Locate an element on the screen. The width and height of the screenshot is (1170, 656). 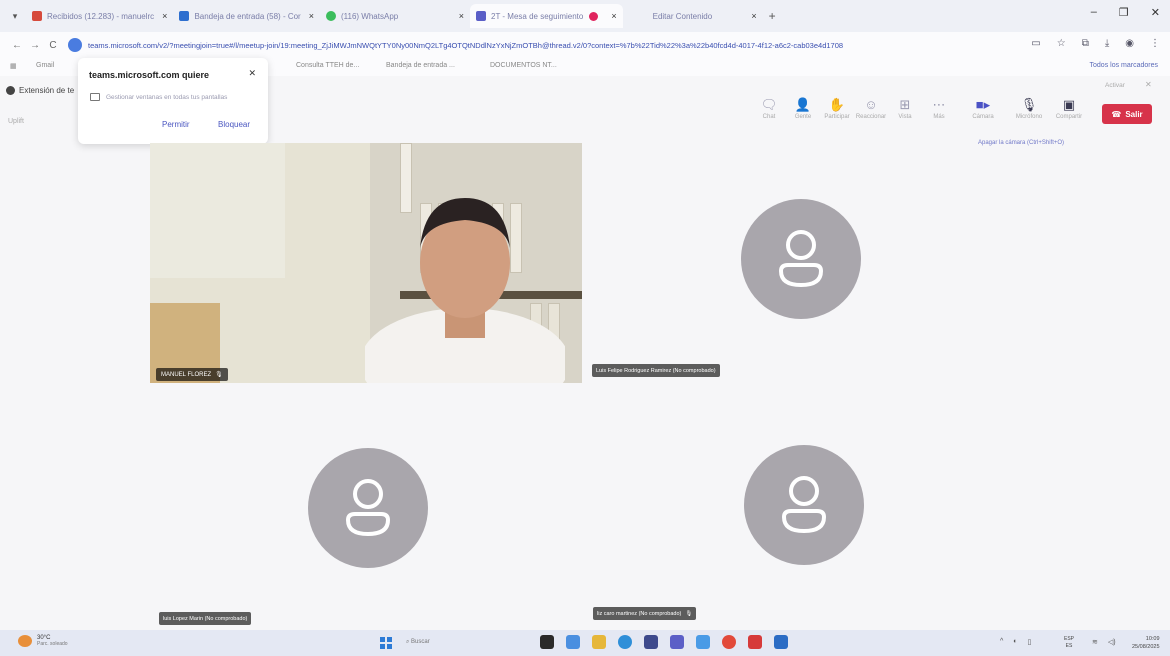
weather-widget: 30°C Parc. soleado is located at coordinates (43, 641).